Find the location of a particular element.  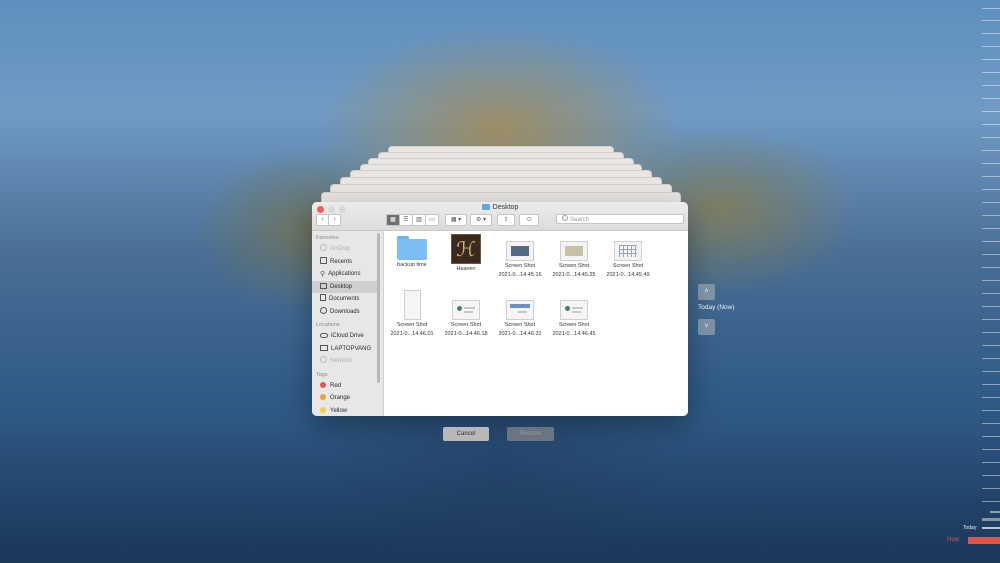

title-bar: Desktop ‹ › ▦ ☰ ▥ ▭ ▦ ▾ ⚙ ▾ ⇧ ⬭ Search is located at coordinates (500, 216).